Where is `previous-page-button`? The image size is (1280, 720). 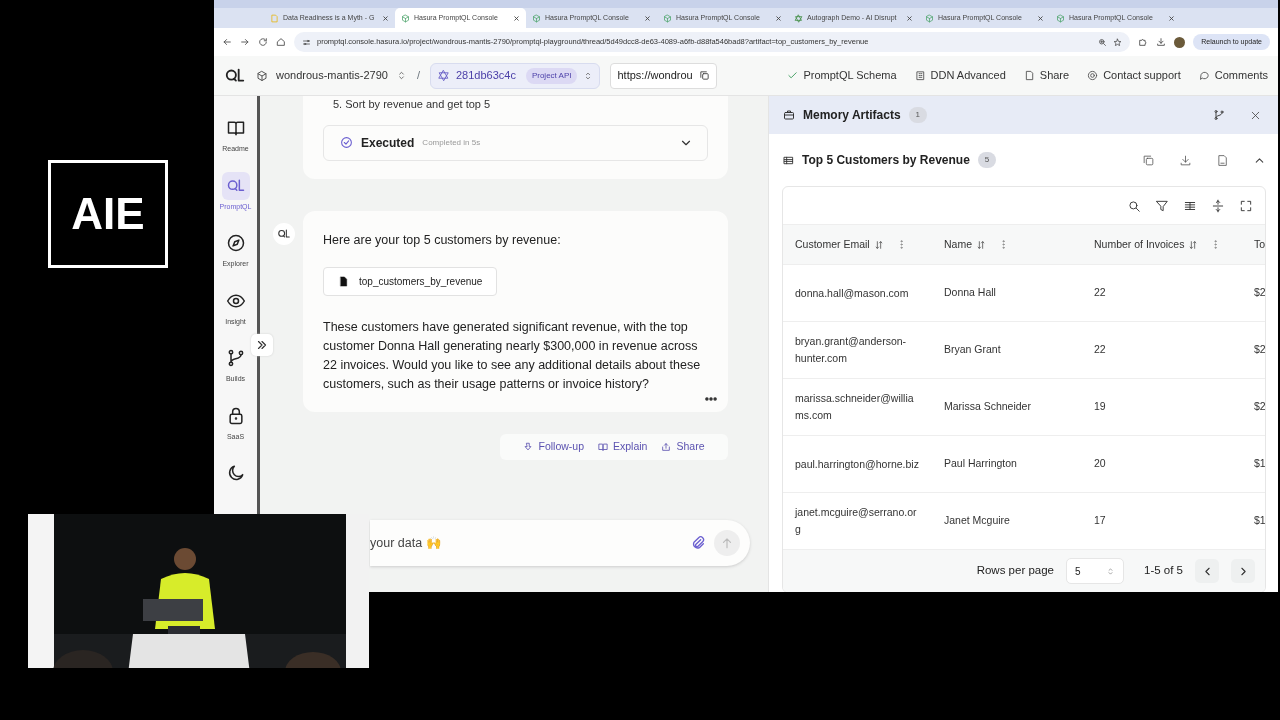
previous-page-button is located at coordinates (1207, 571).